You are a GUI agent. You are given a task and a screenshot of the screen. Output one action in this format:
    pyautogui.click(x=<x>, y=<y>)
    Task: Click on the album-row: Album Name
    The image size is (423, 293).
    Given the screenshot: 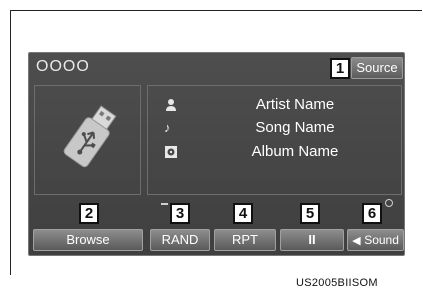 What is the action you would take?
    pyautogui.click(x=280, y=153)
    